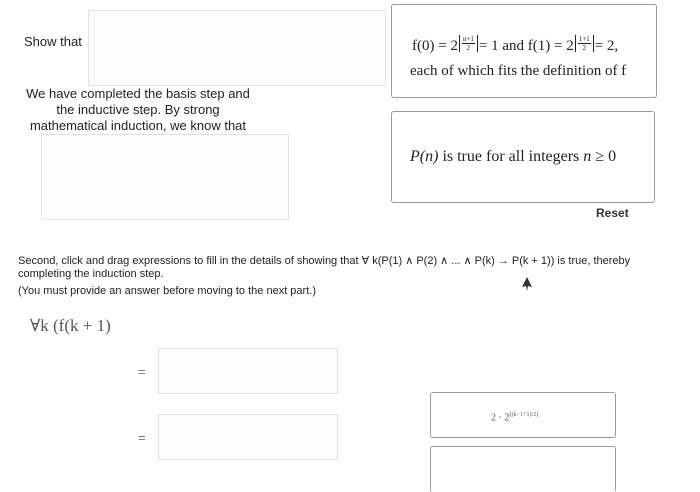 This screenshot has width=700, height=492. Describe the element at coordinates (500, 418) in the screenshot. I see `expression-base: 2 · 2` at that location.